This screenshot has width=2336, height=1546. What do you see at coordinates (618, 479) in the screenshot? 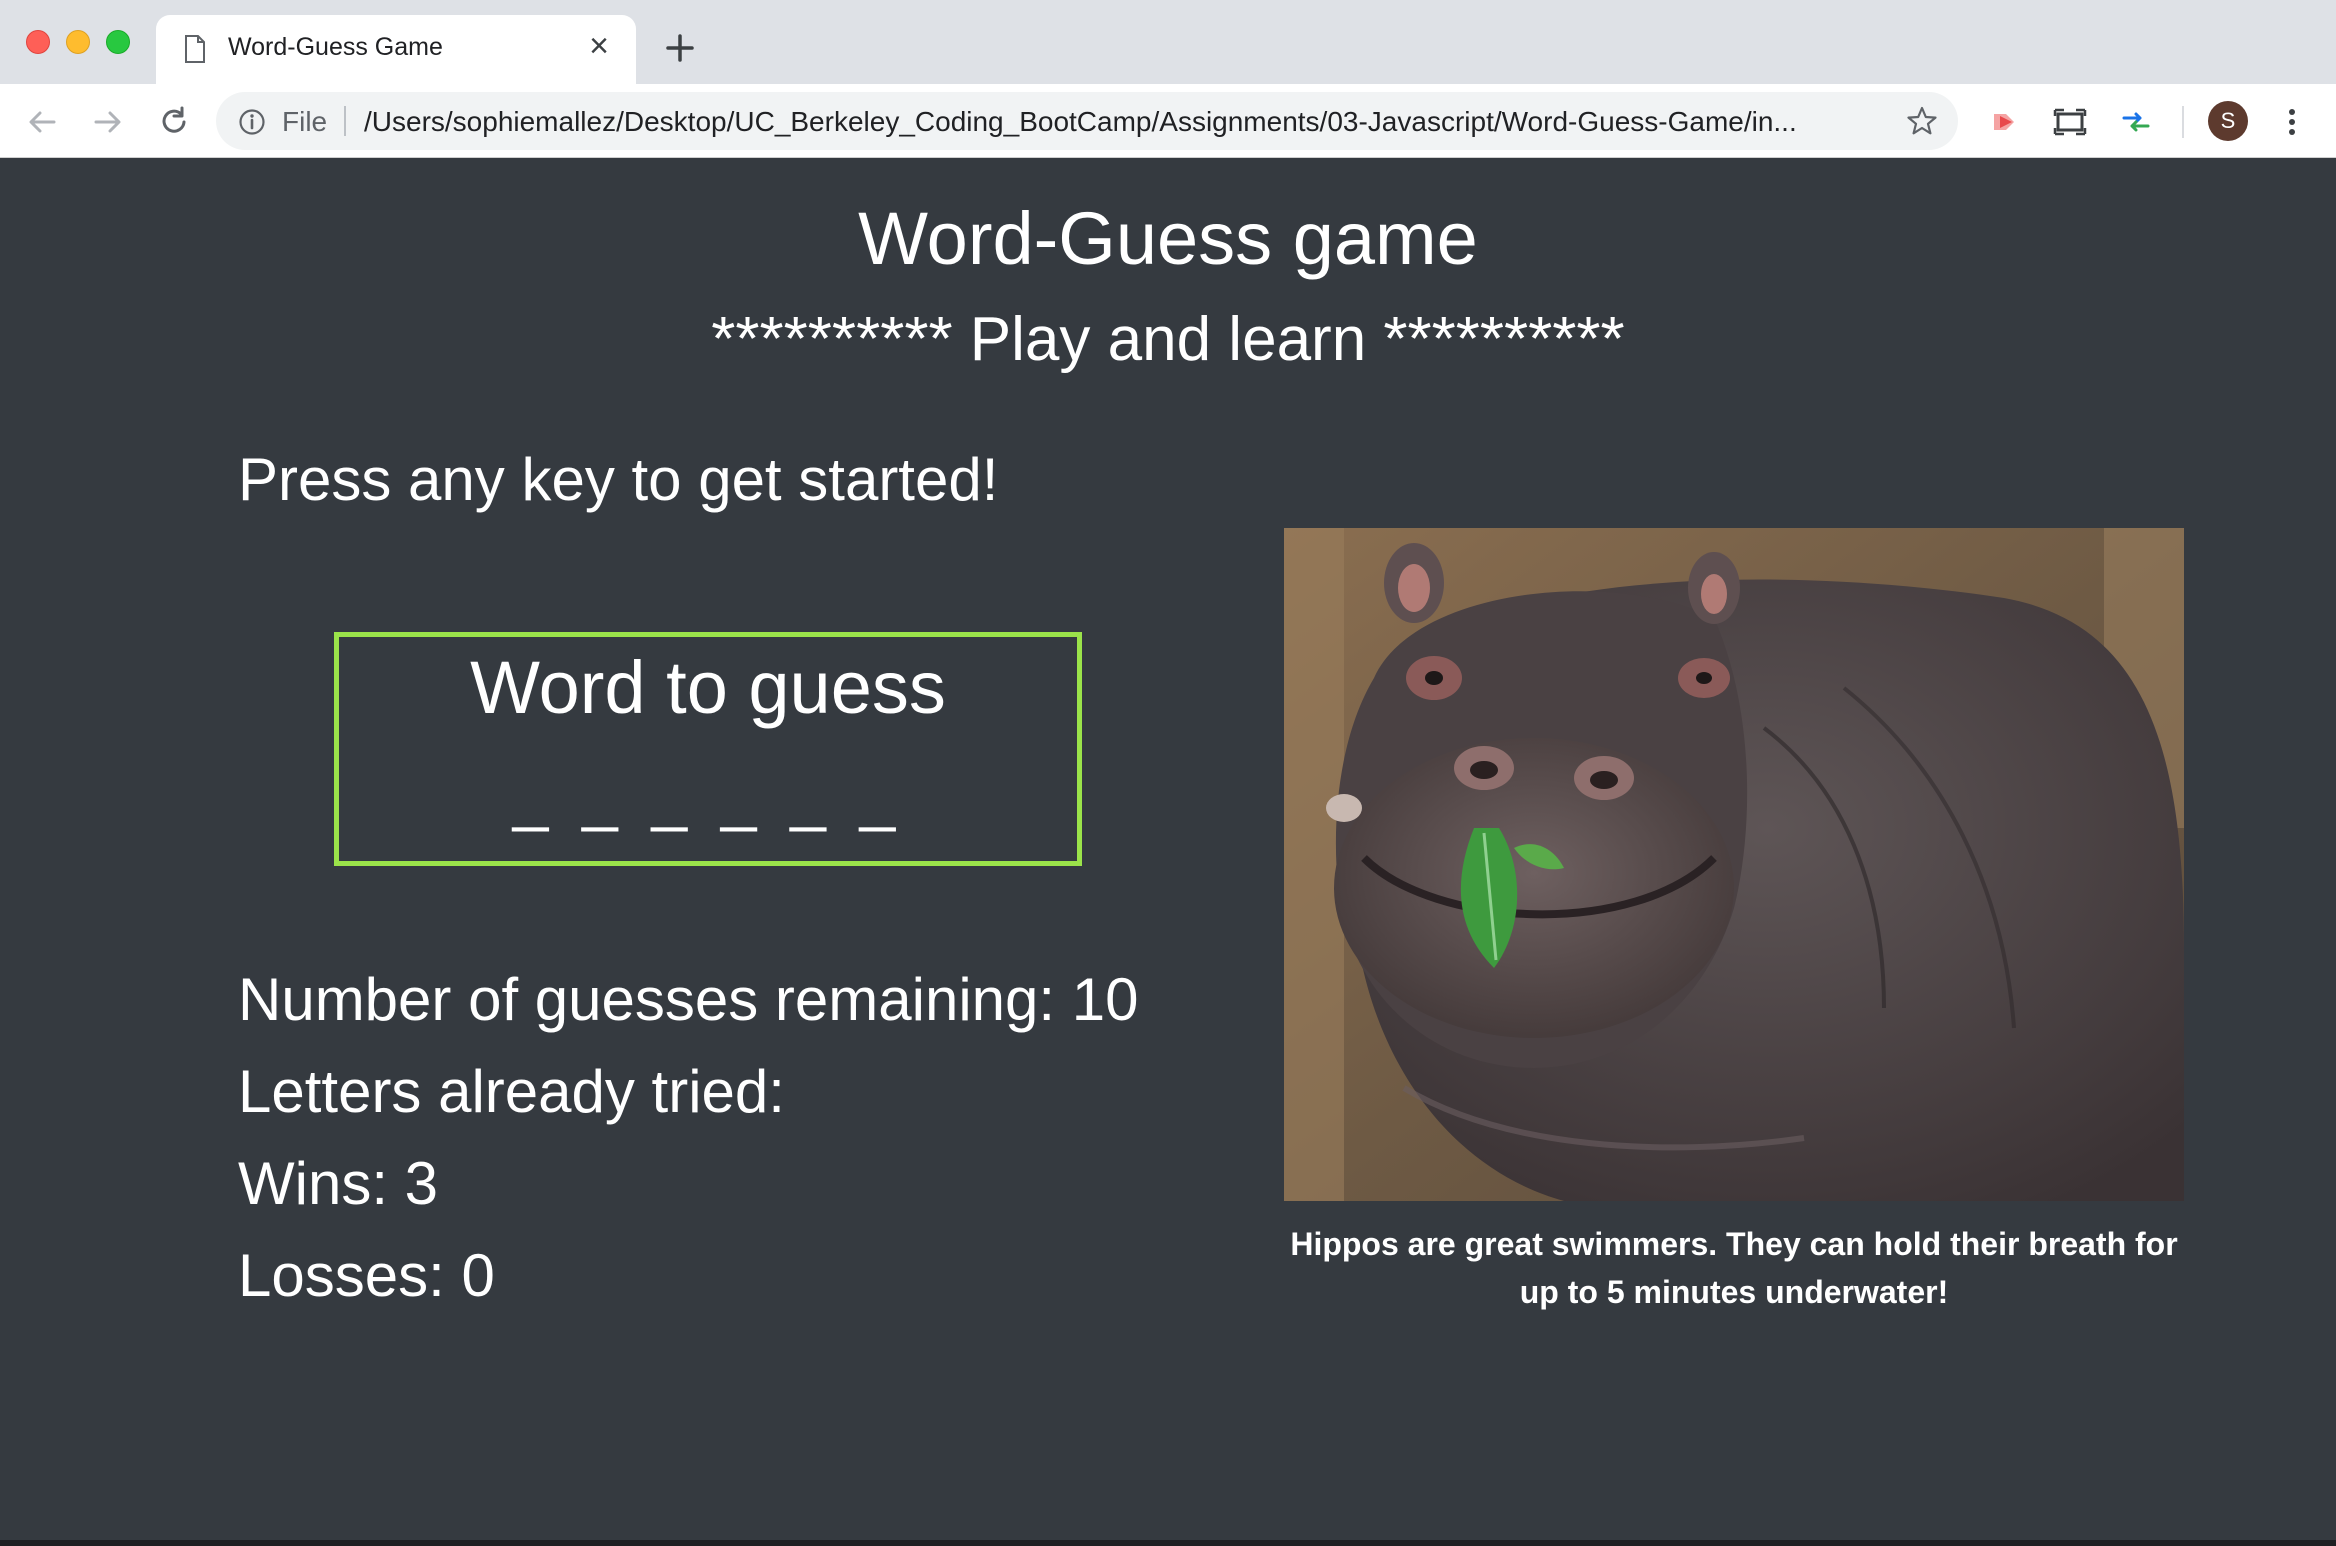
I see `start-instruction: Press any key to get started!` at bounding box center [618, 479].